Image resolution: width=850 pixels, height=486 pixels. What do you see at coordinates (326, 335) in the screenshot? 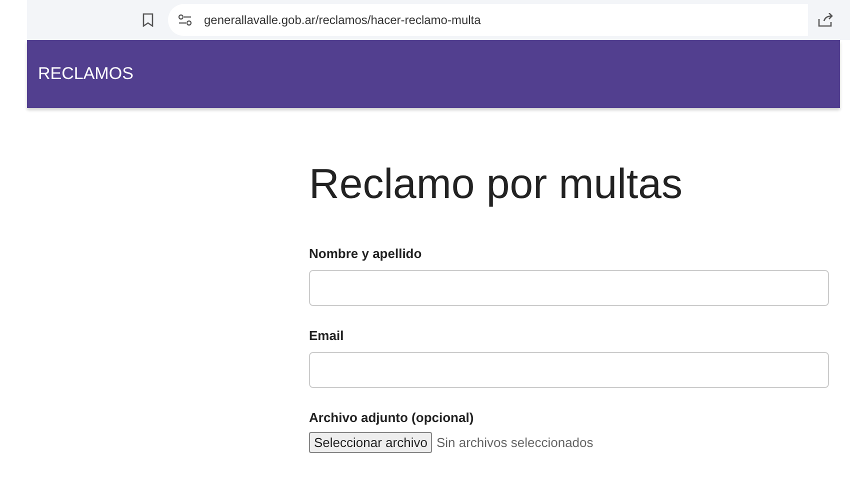
I see `field-label: Email` at bounding box center [326, 335].